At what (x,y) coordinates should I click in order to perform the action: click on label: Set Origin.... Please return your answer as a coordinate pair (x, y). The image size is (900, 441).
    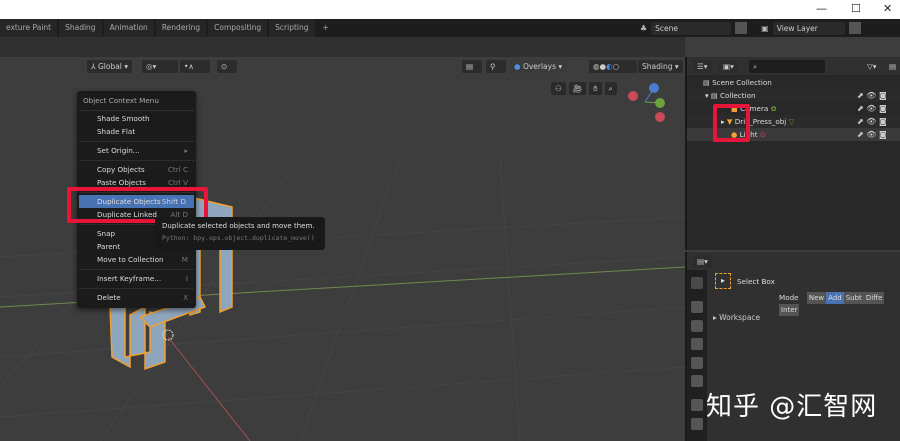
    Looking at the image, I should click on (118, 150).